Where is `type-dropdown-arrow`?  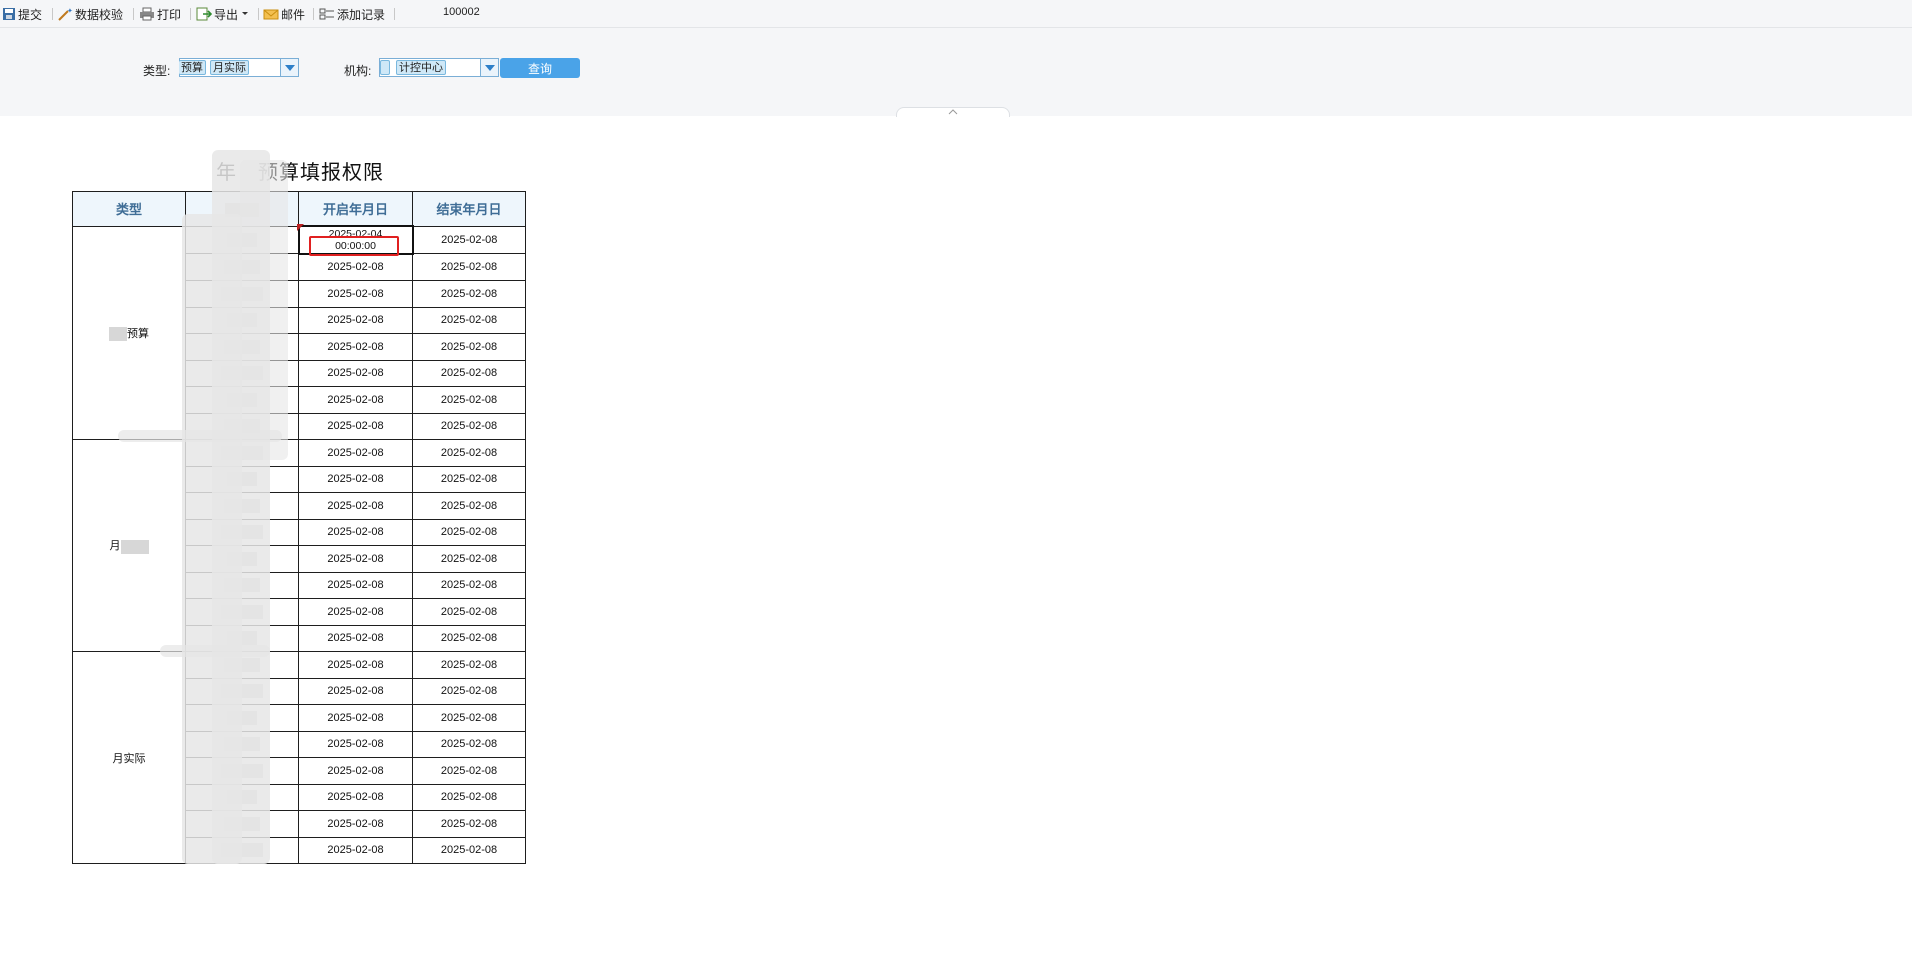
type-dropdown-arrow is located at coordinates (289, 67).